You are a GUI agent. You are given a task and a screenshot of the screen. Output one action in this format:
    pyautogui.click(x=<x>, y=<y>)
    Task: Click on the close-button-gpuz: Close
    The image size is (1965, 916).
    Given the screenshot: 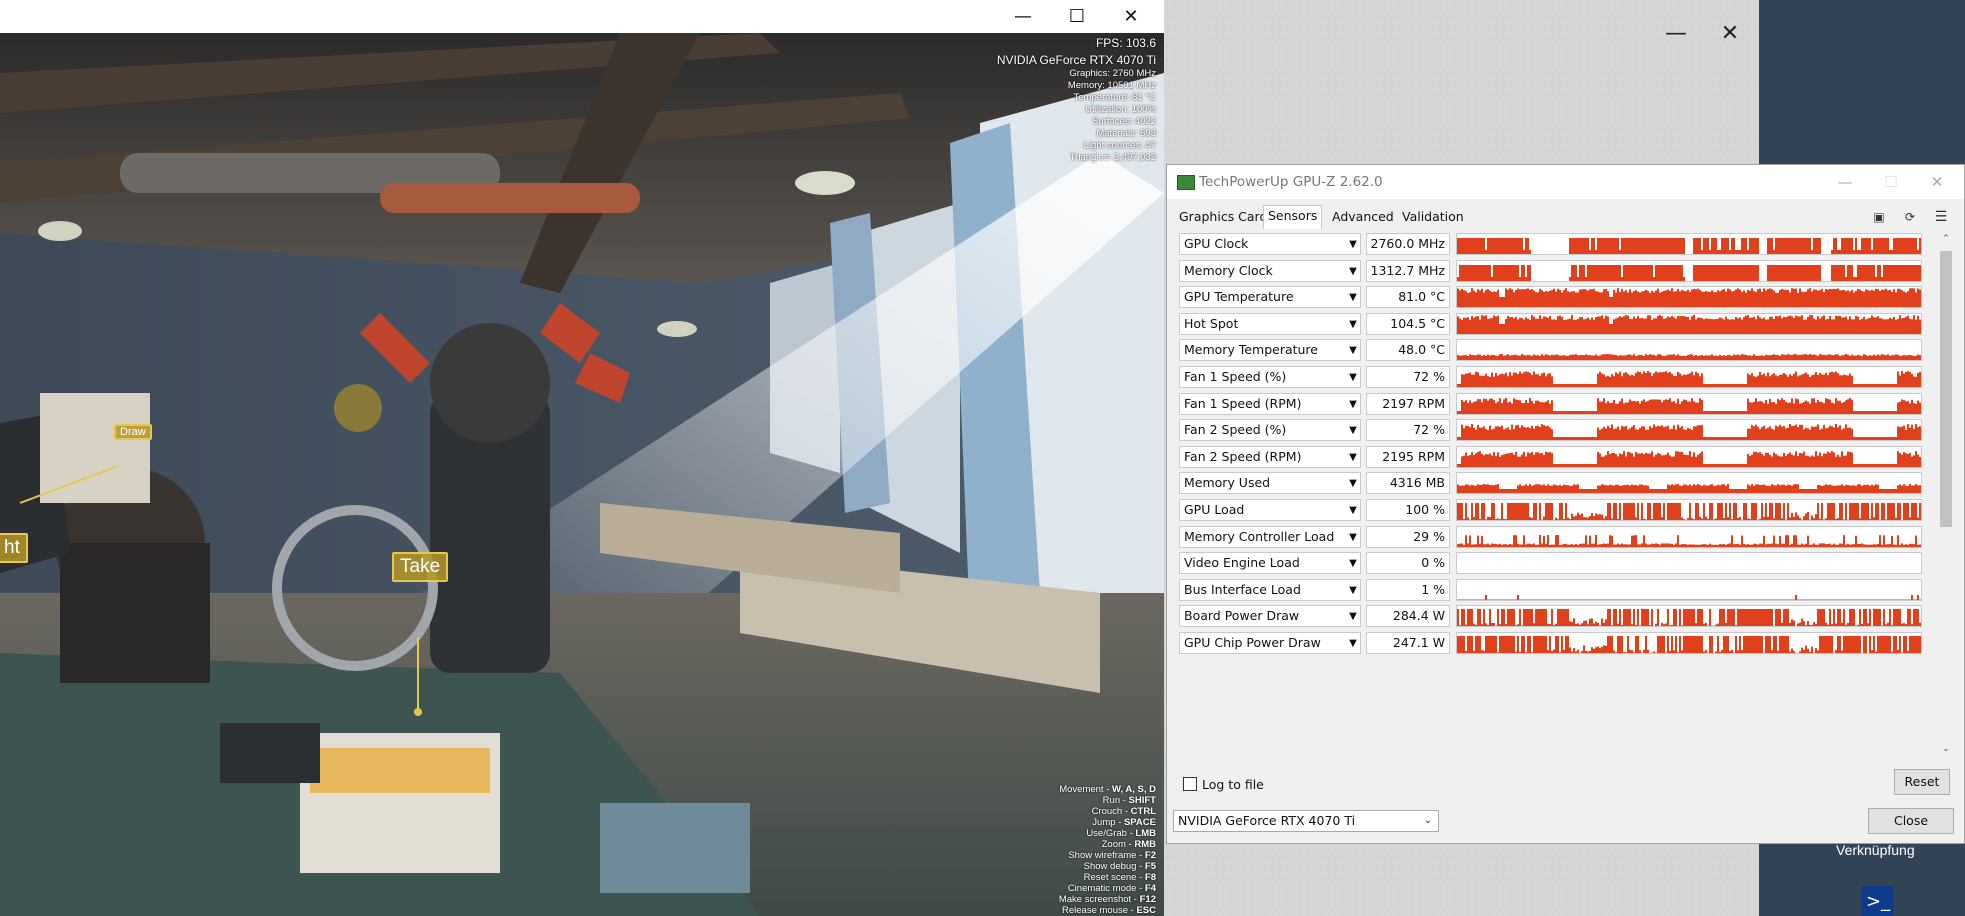 What is the action you would take?
    pyautogui.click(x=1911, y=821)
    